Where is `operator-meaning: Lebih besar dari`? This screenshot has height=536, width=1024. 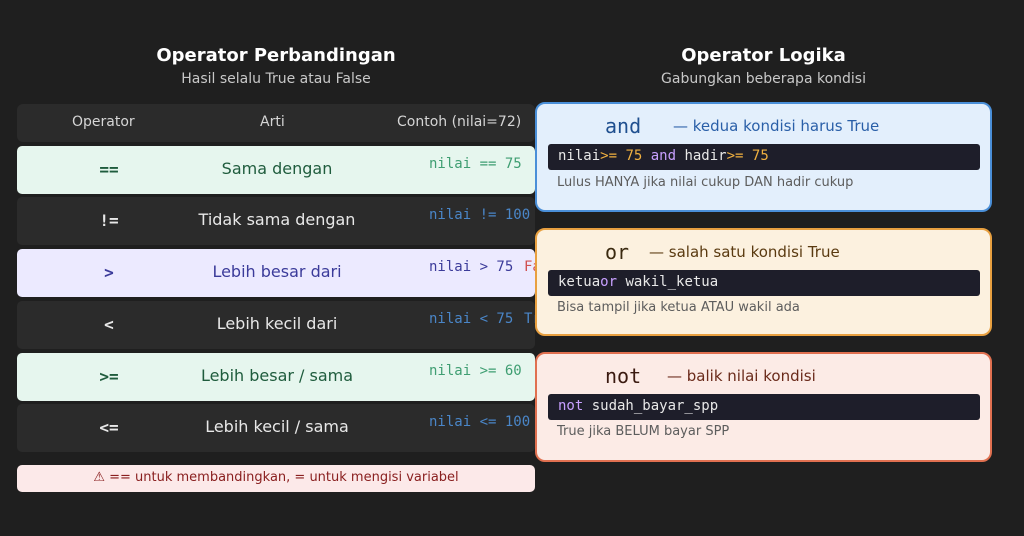
operator-meaning: Lebih besar dari is located at coordinates (277, 271).